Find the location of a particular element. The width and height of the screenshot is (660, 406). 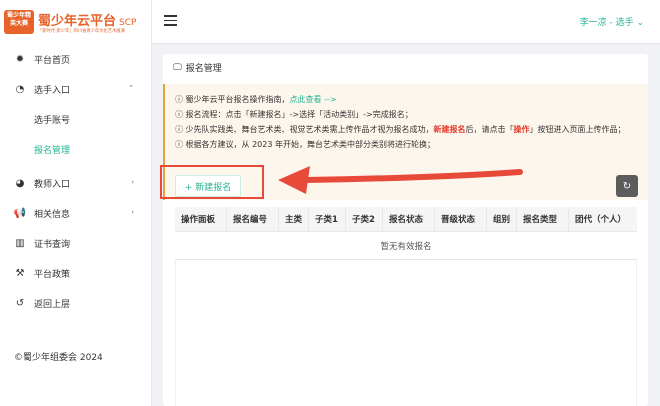

sidebar-item-label: 相关信息 is located at coordinates (52, 214).